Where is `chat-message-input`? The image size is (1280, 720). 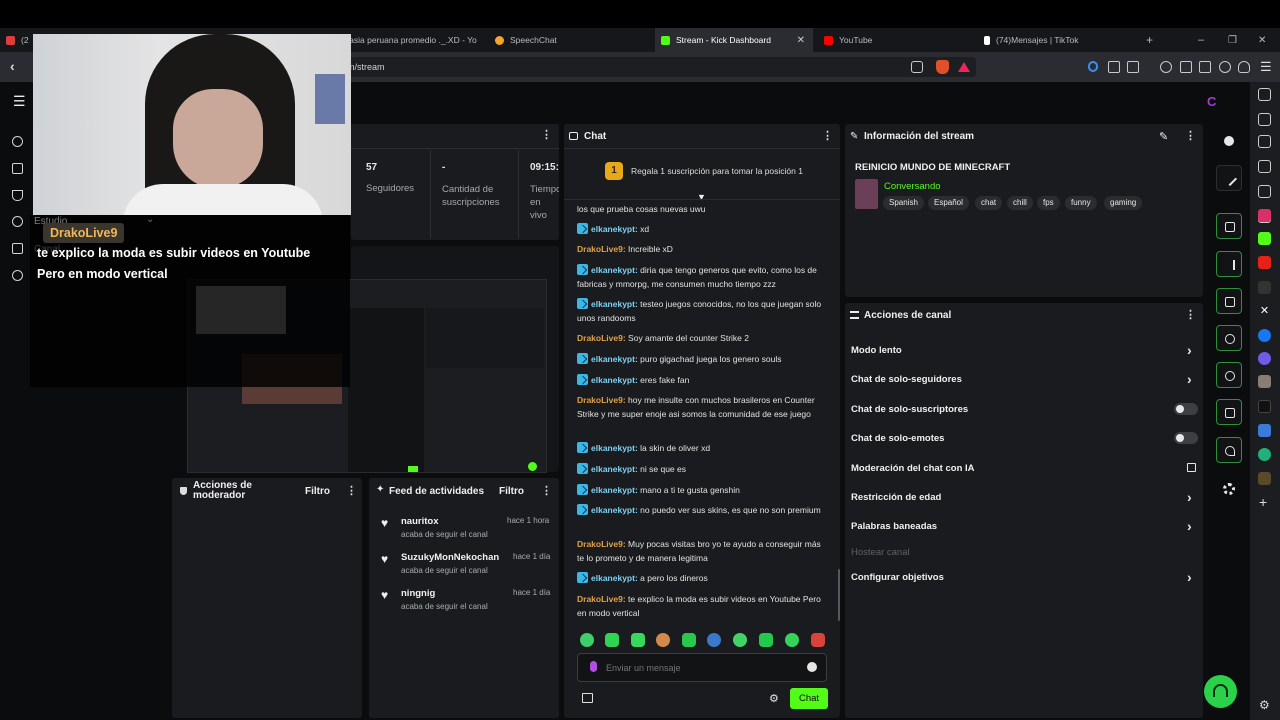 chat-message-input is located at coordinates (701, 667).